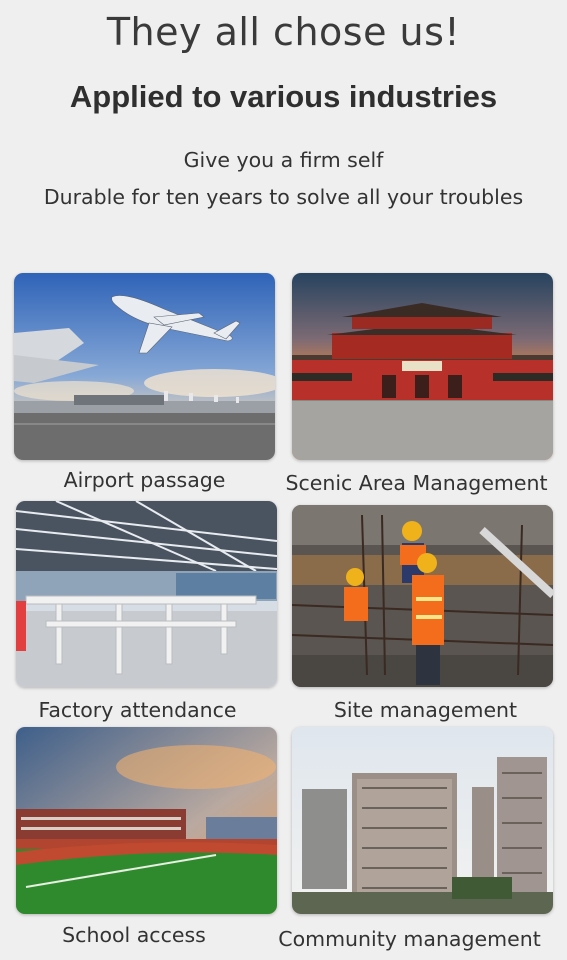 The image size is (567, 960). I want to click on card-label: Site management, so click(425, 710).